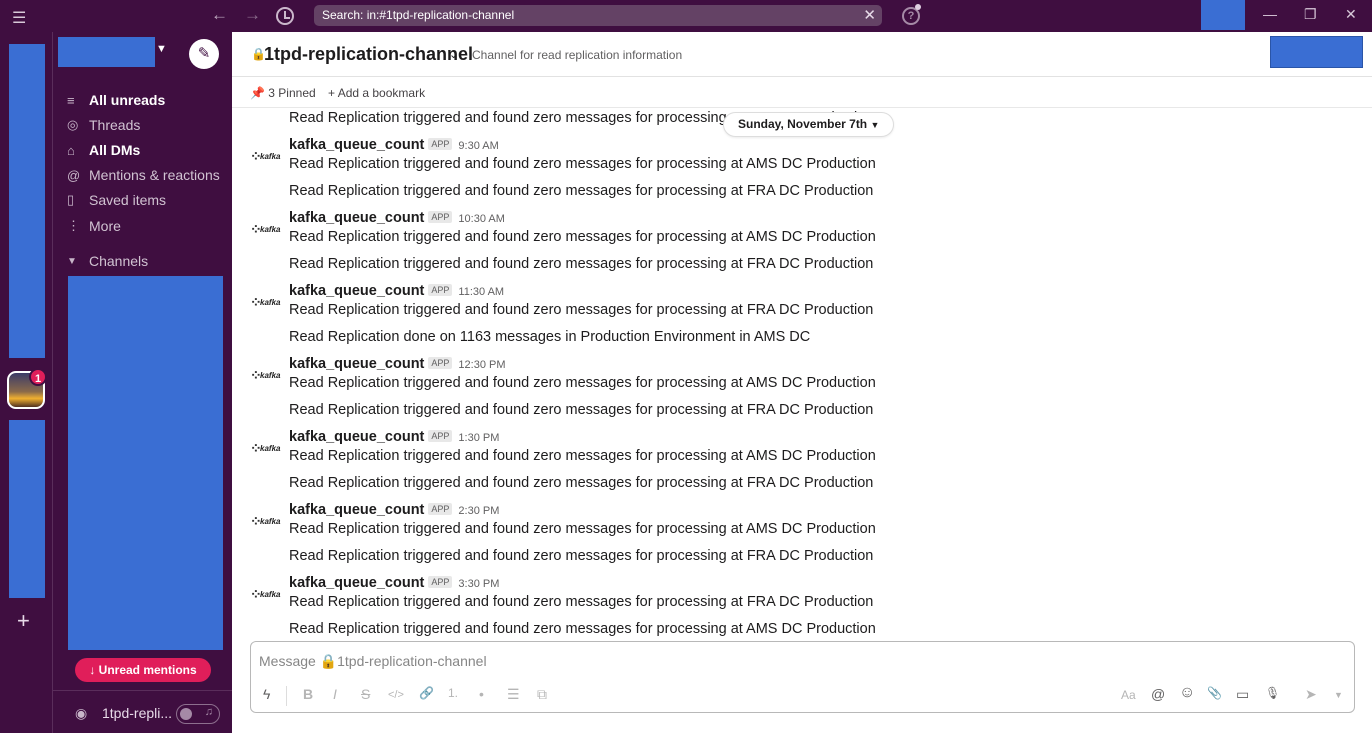 This screenshot has width=1372, height=733. I want to click on chevron-down-icon: ⌄, so click(453, 54).